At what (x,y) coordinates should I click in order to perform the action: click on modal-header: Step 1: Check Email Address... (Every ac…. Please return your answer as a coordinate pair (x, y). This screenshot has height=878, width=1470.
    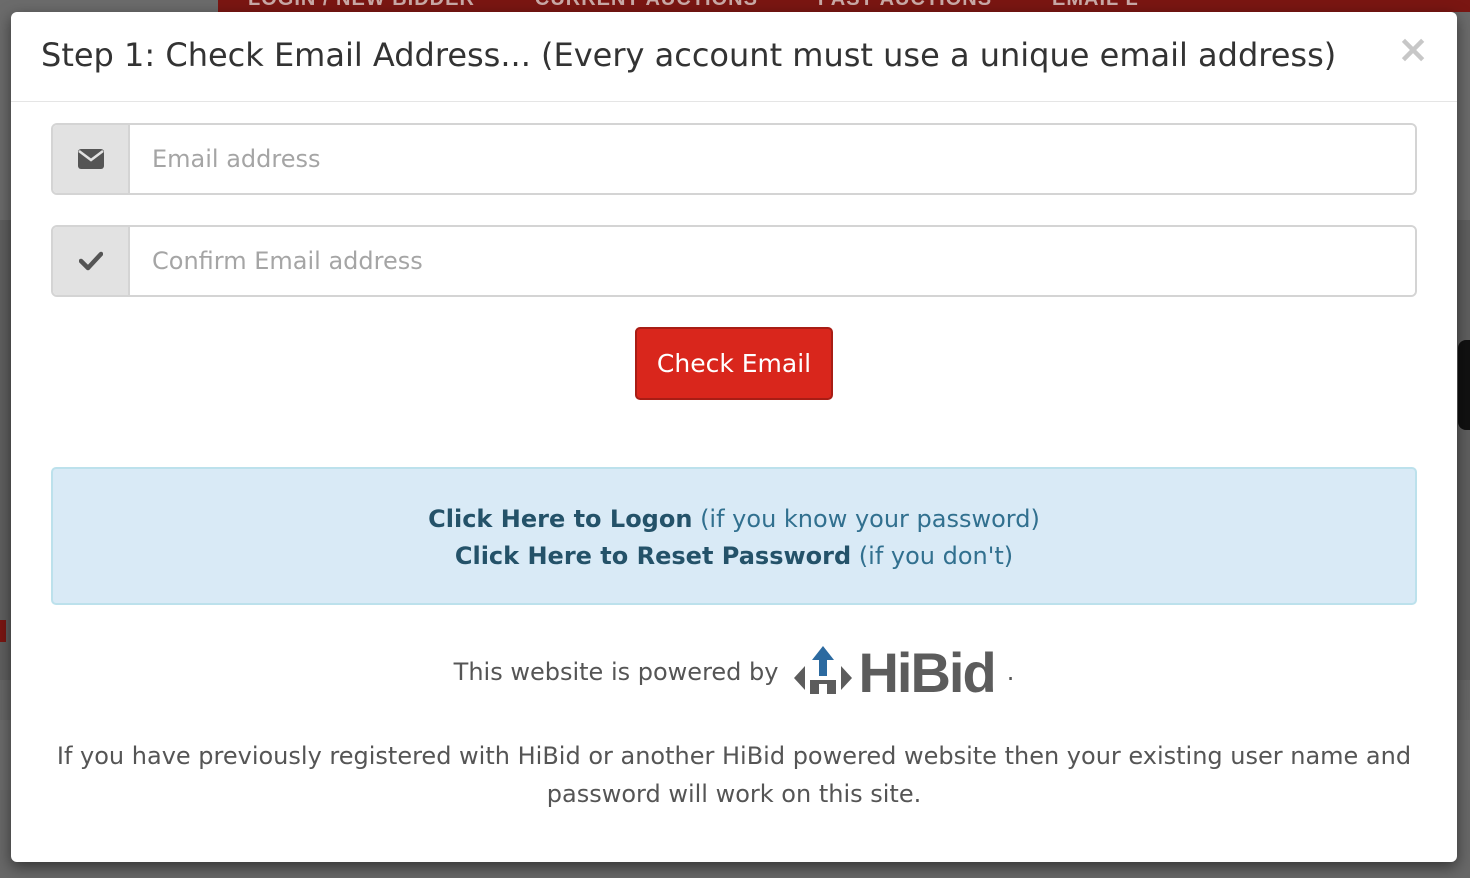
    Looking at the image, I should click on (734, 57).